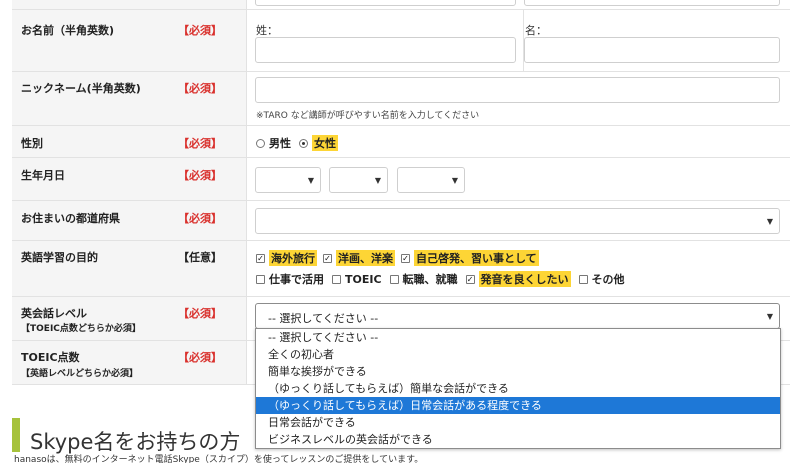  What do you see at coordinates (517, 90) in the screenshot?
I see `nickname-input` at bounding box center [517, 90].